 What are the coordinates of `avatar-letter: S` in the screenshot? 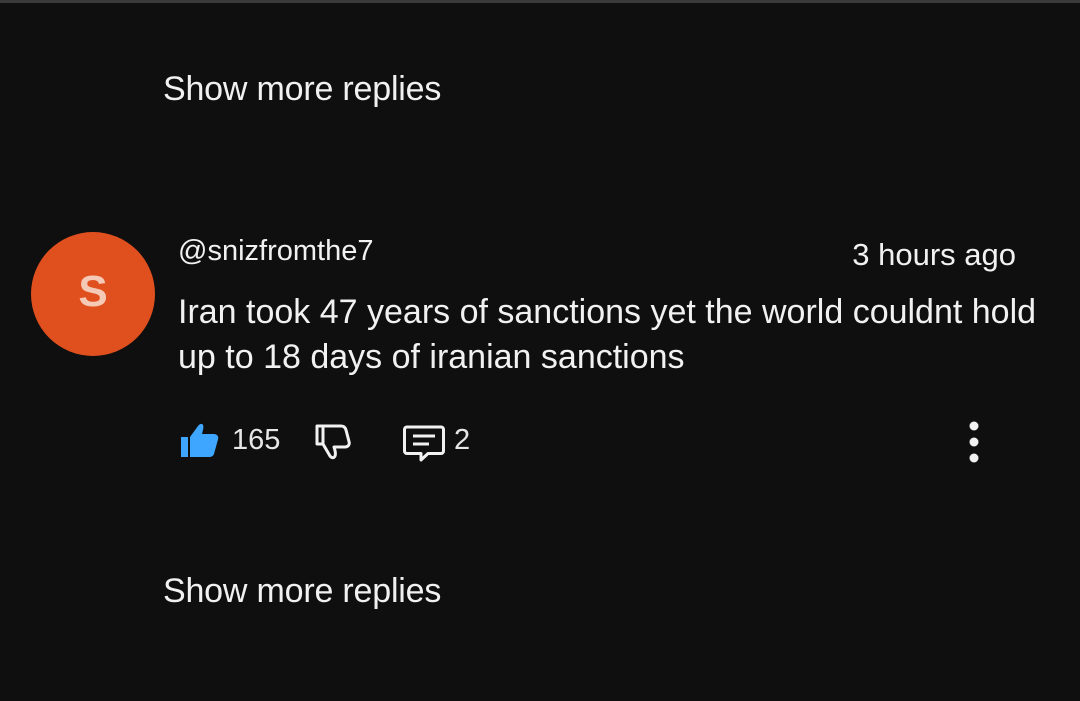 It's located at (93, 291).